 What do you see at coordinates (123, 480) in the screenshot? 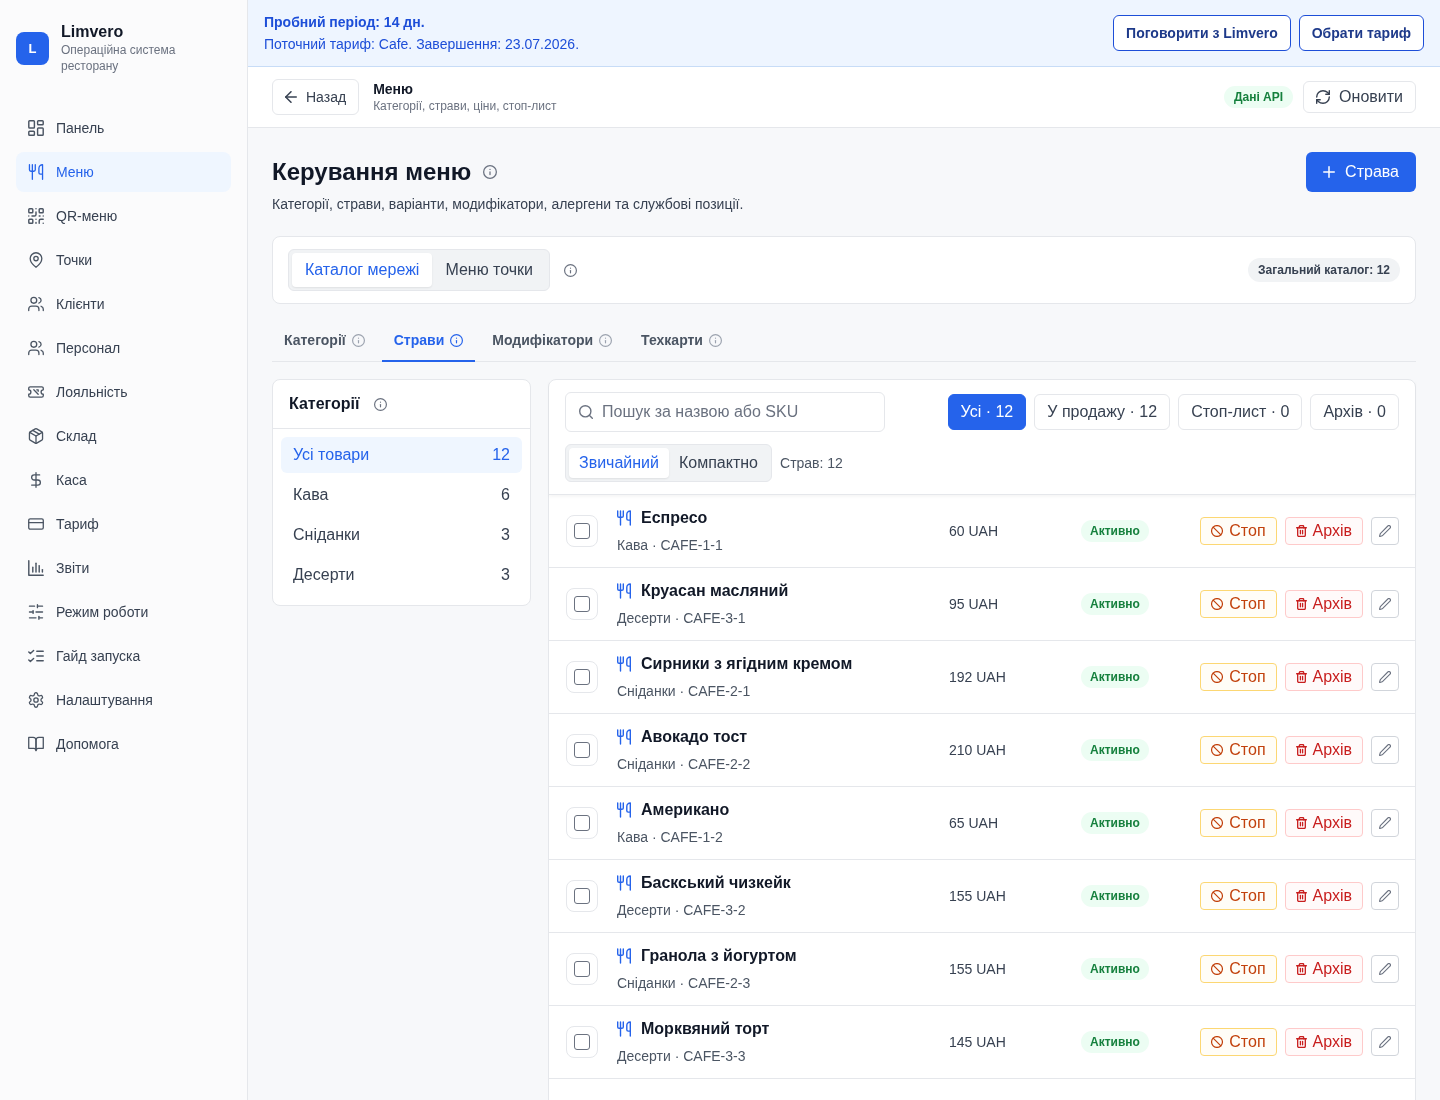
I see `nav-item: Каса` at bounding box center [123, 480].